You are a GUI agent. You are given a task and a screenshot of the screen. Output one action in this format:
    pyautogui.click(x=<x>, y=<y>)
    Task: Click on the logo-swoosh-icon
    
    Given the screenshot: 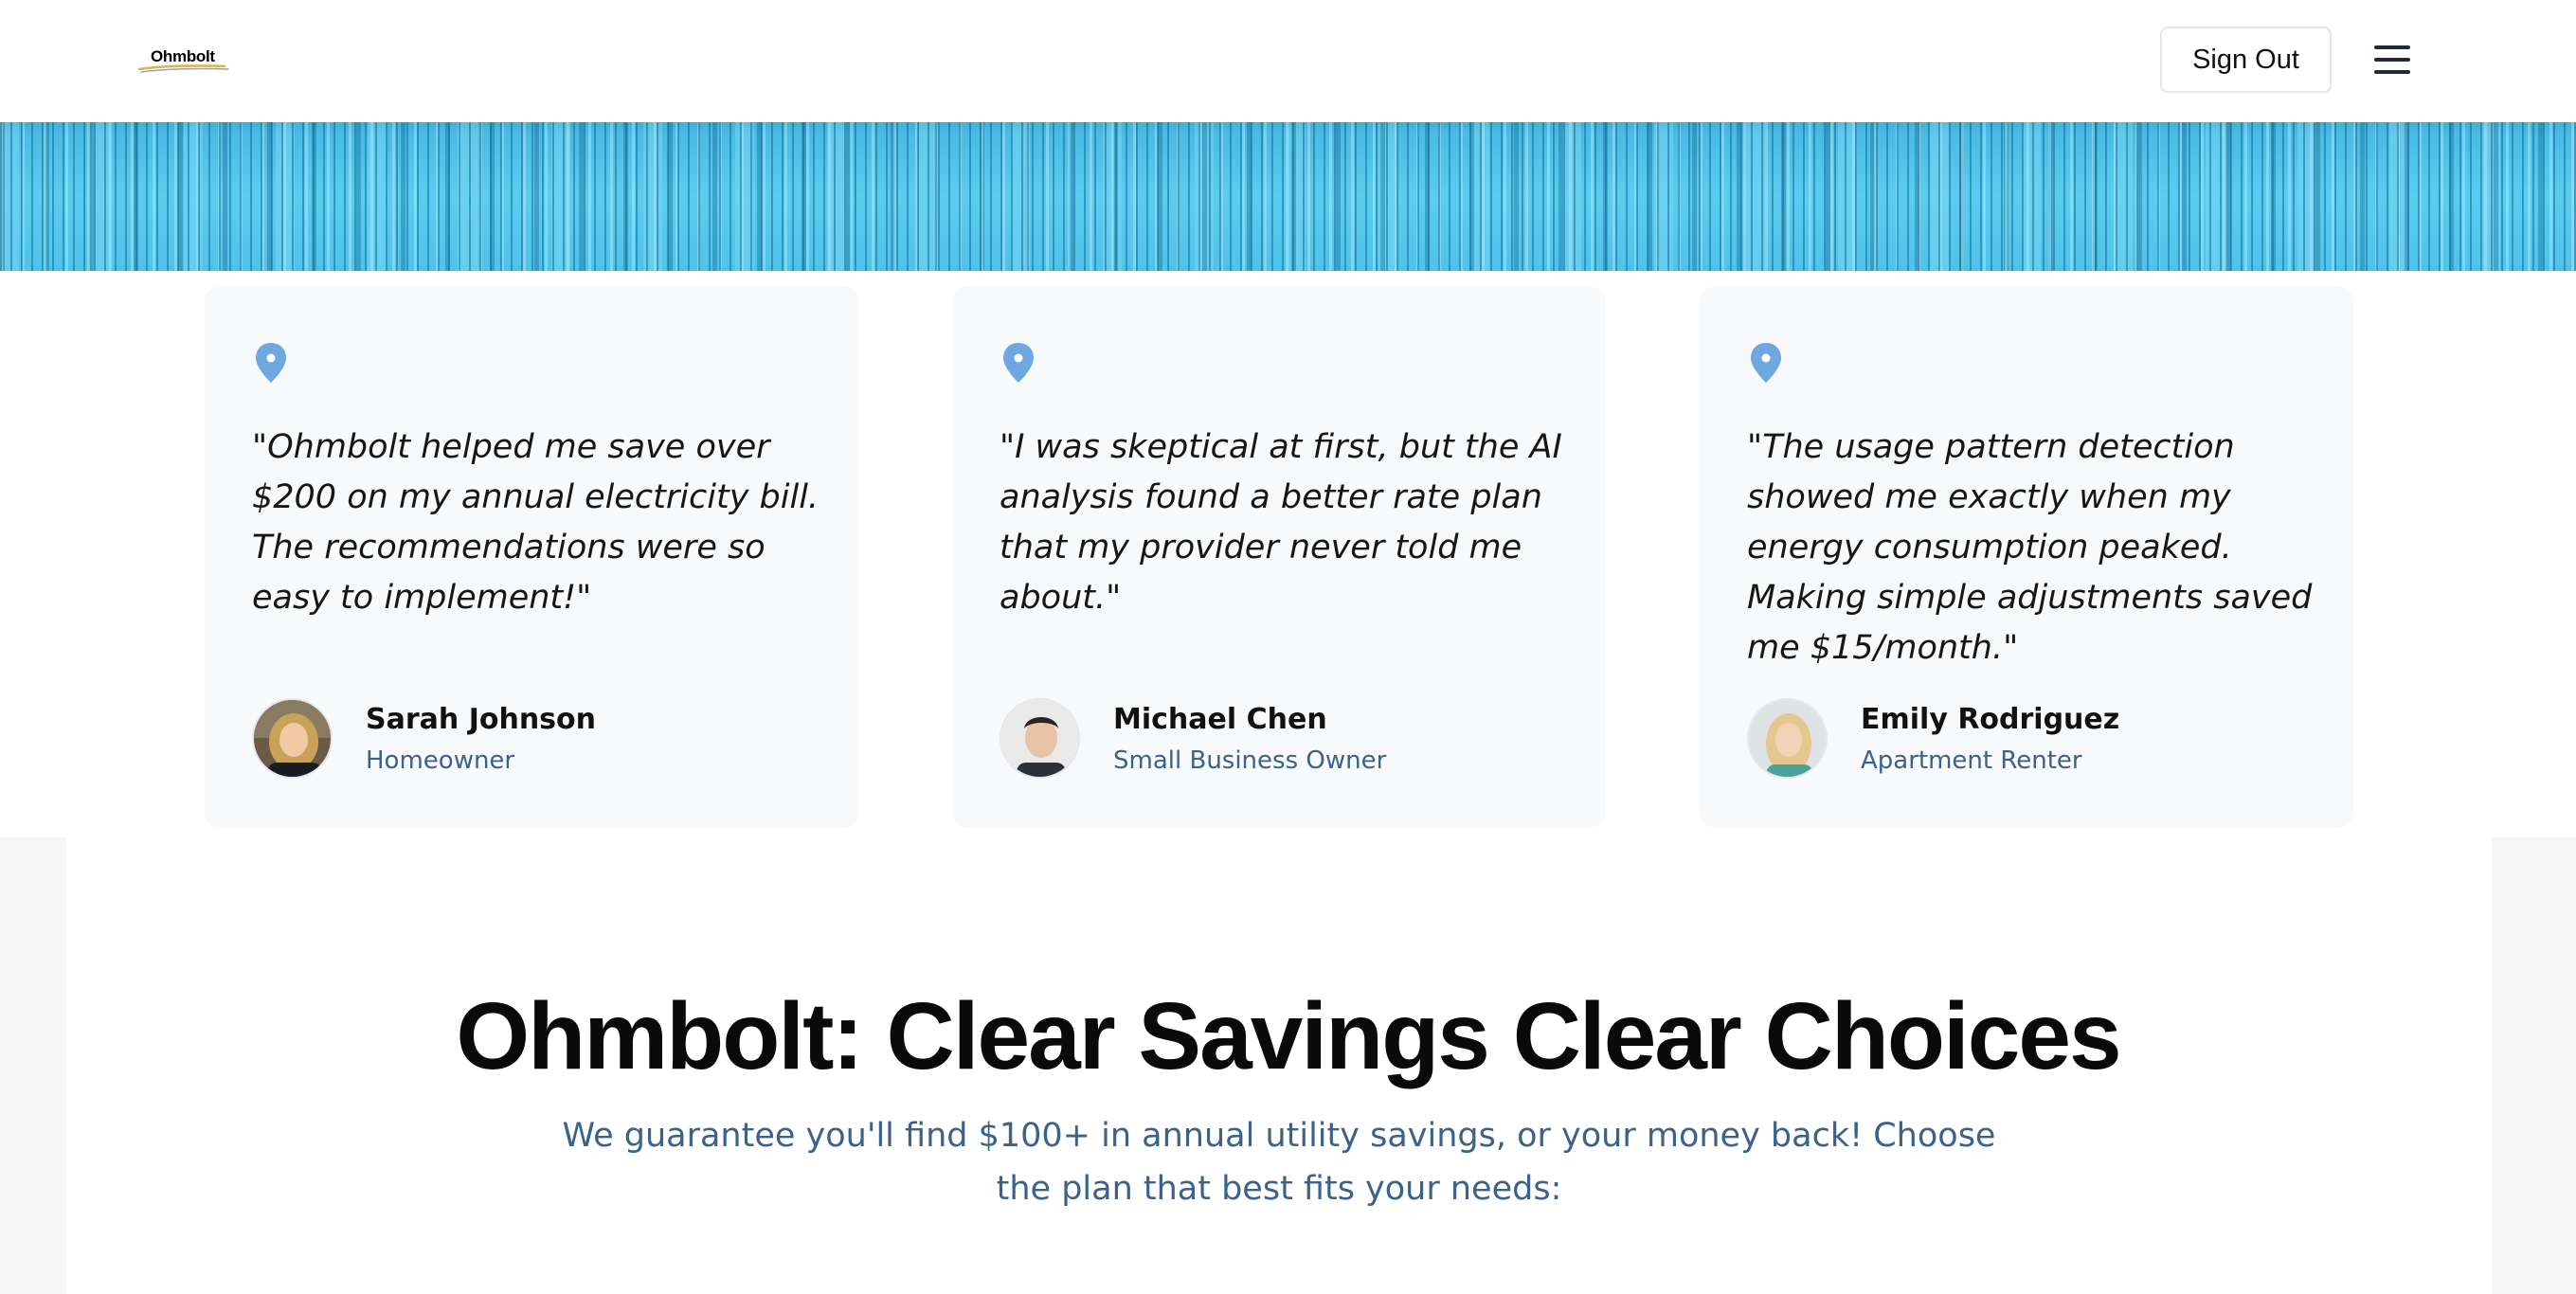 What is the action you would take?
    pyautogui.click(x=183, y=68)
    